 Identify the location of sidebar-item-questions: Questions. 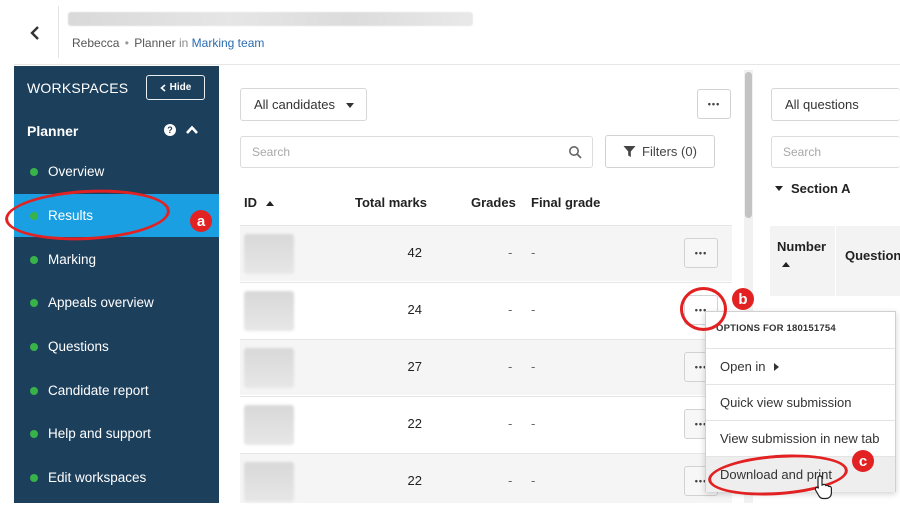
(116, 346).